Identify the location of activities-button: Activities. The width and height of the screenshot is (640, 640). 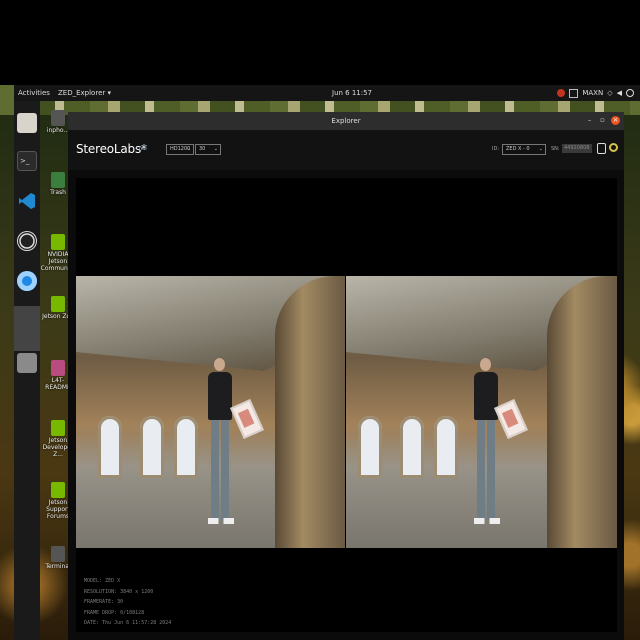
(34, 93).